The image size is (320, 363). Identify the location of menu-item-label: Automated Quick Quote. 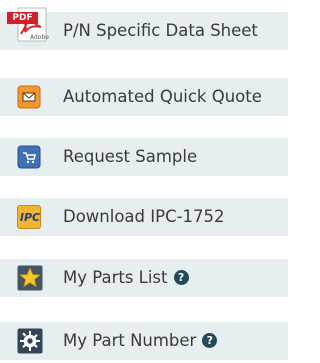
(162, 96).